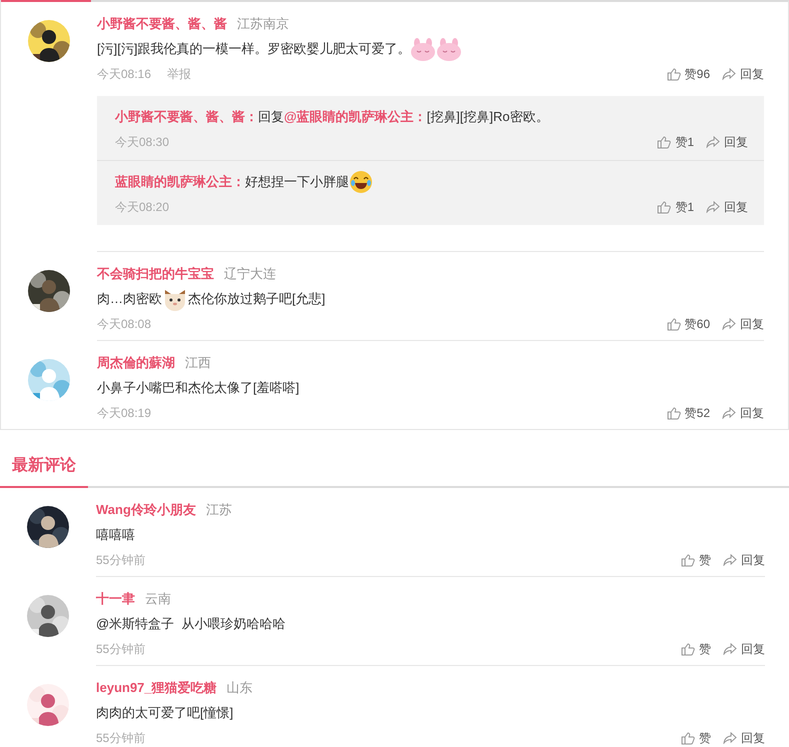  What do you see at coordinates (156, 688) in the screenshot?
I see `username-link: leyun97_狸猫爱吃糖` at bounding box center [156, 688].